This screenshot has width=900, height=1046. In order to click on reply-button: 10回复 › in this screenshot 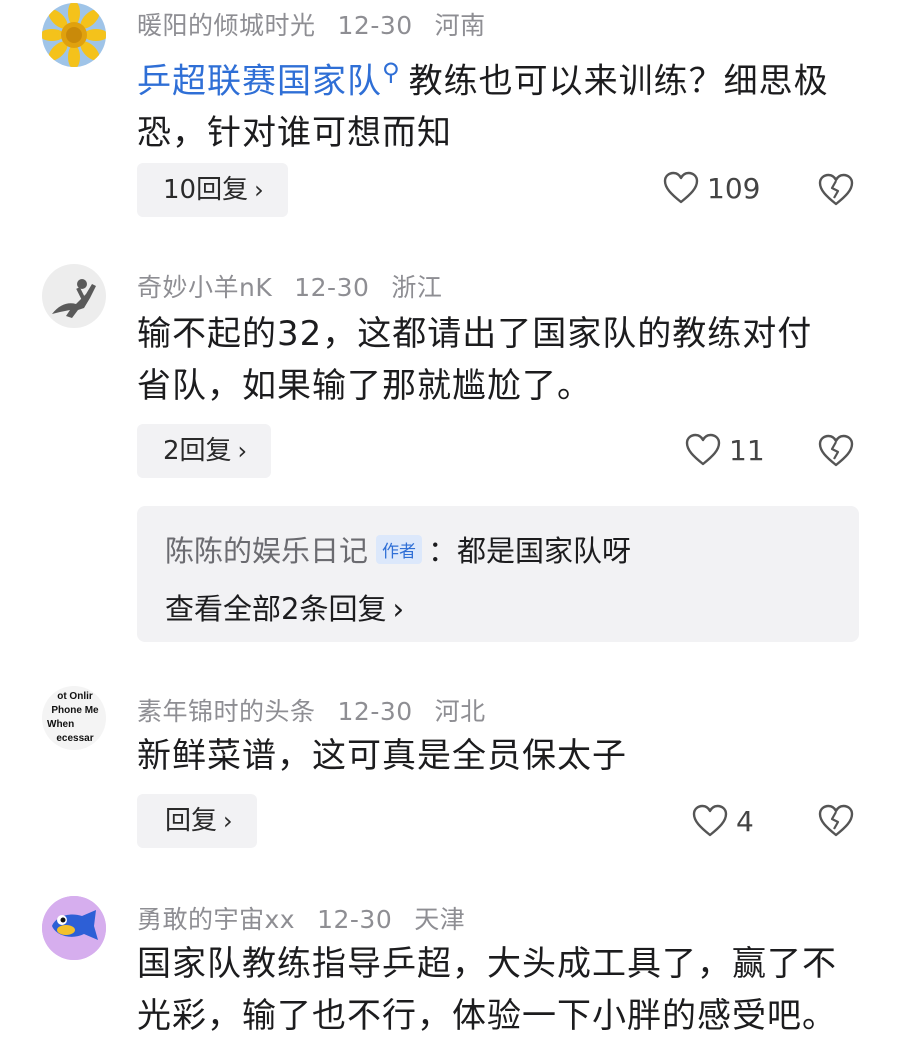, I will do `click(212, 190)`.